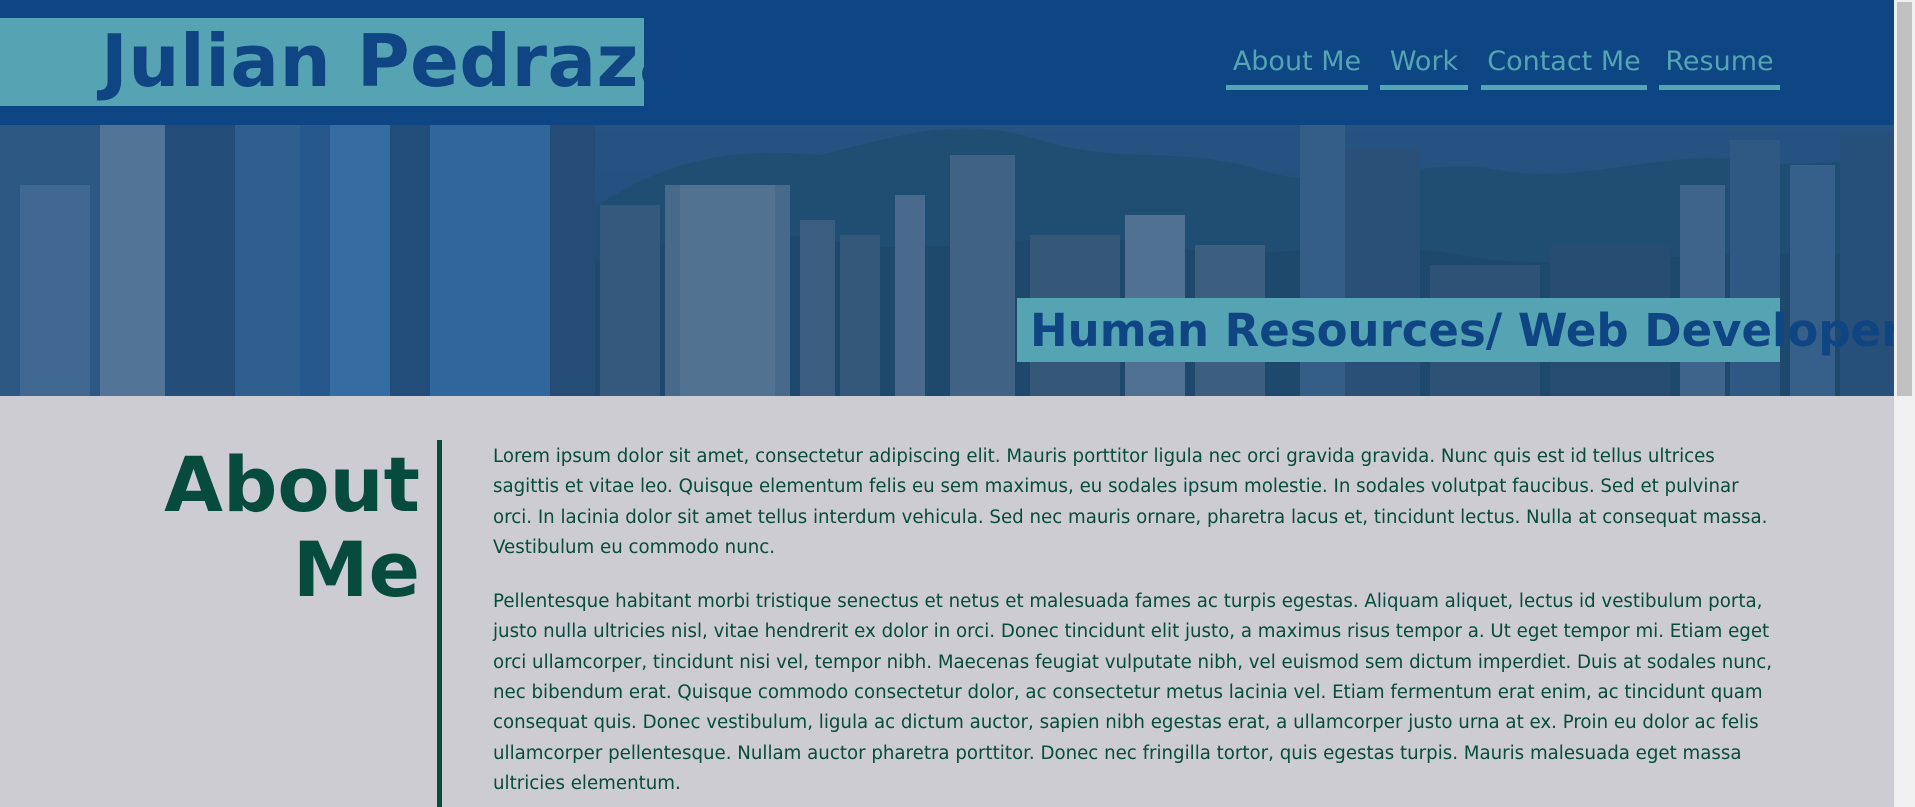  Describe the element at coordinates (292, 527) in the screenshot. I see `about-heading: About Me` at that location.